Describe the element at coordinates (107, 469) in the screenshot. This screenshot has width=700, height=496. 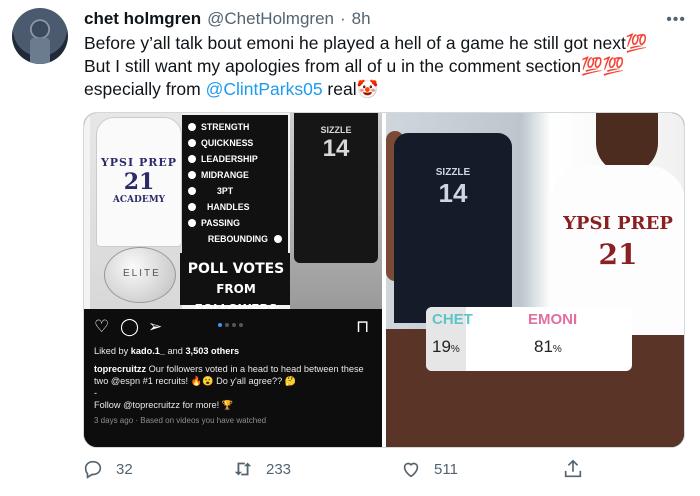
I see `reply-button: 32` at that location.